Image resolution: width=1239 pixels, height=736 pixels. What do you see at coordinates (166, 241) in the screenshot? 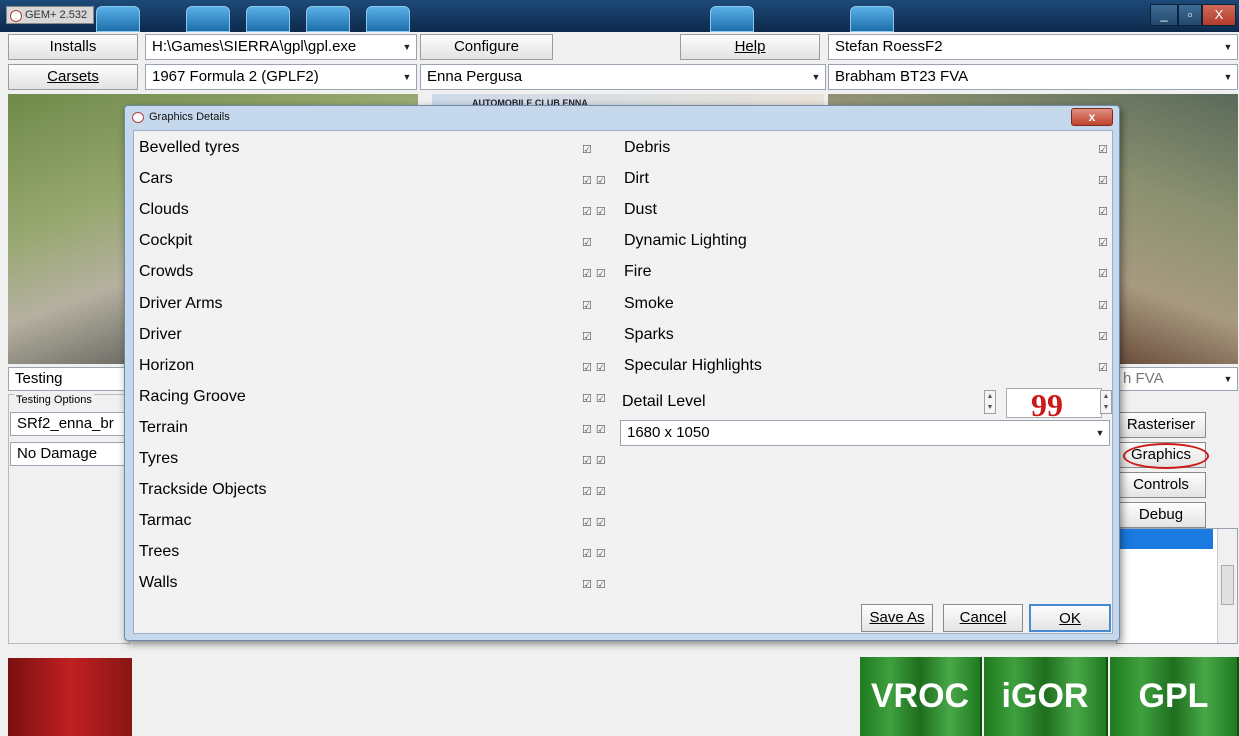
I see `option-label: Cockpit` at bounding box center [166, 241].